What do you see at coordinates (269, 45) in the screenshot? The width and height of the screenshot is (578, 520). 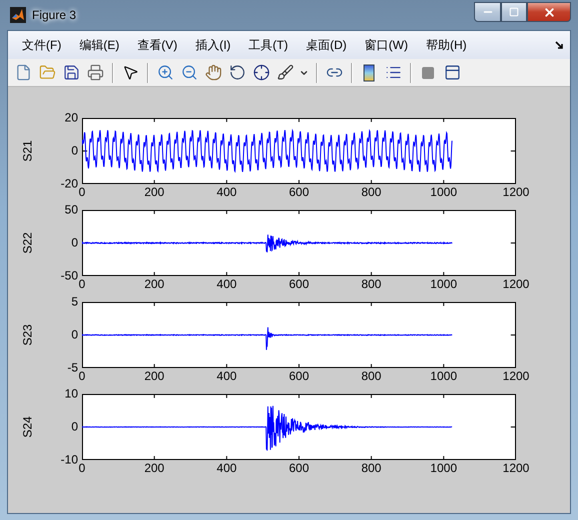 I see `menu-item: 工具(T)` at bounding box center [269, 45].